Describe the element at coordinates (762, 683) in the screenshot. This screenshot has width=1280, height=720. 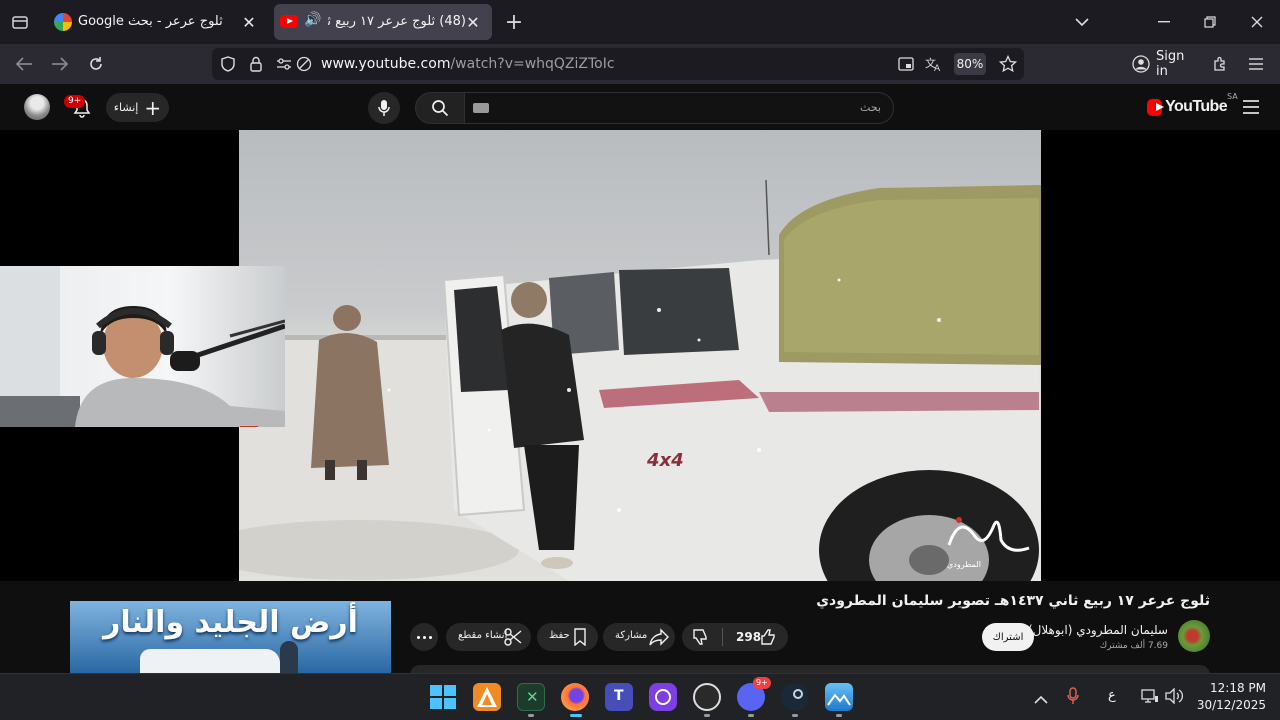
I see `discord-badge: 9+` at that location.